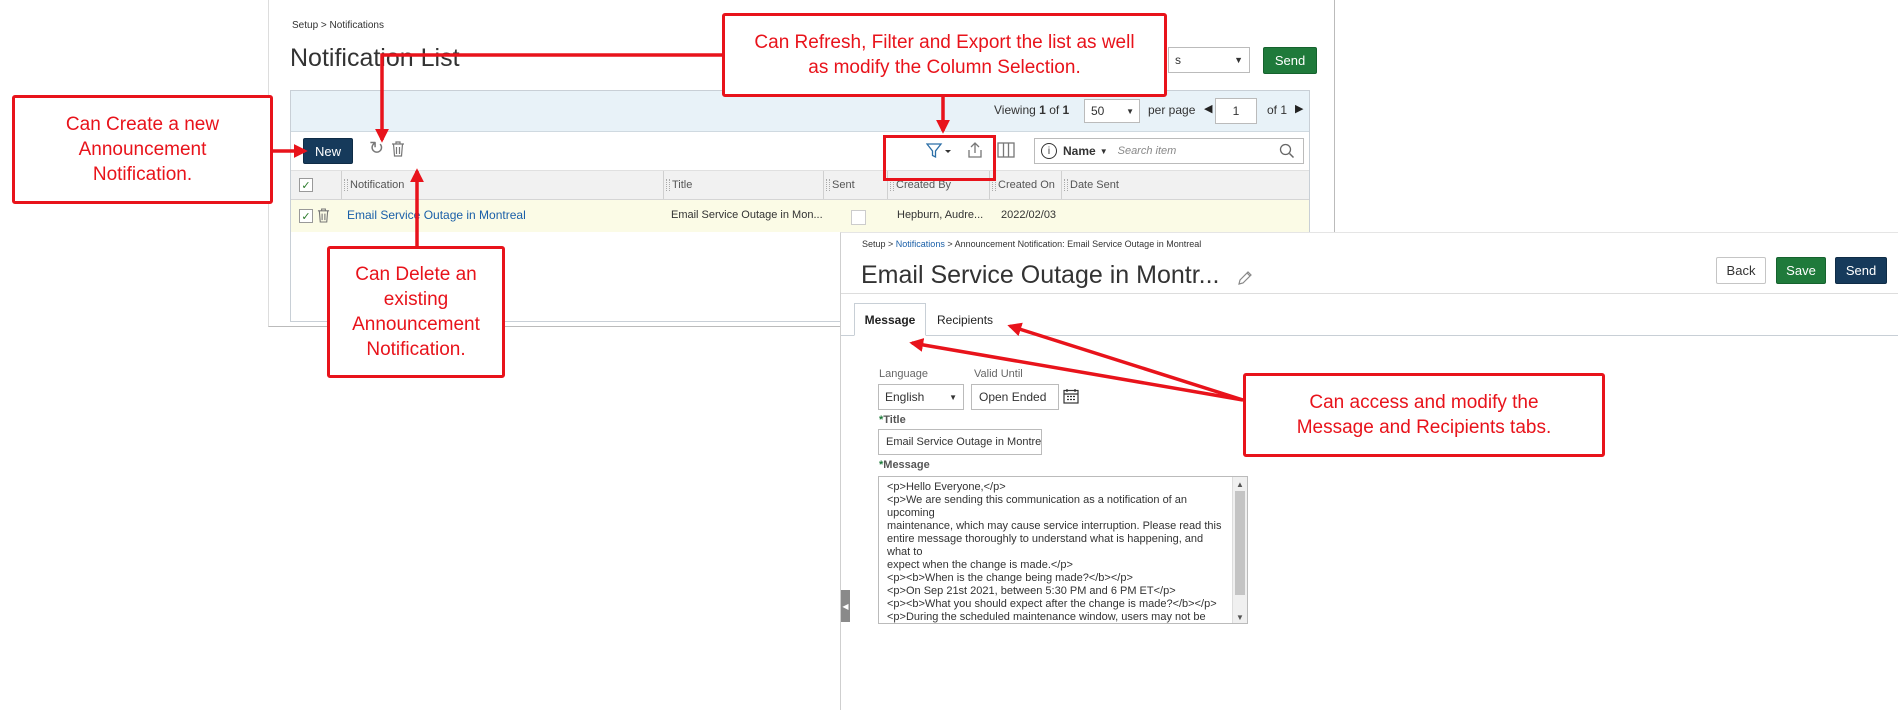  What do you see at coordinates (548, 98) in the screenshot?
I see `arrow-refresh` at bounding box center [548, 98].